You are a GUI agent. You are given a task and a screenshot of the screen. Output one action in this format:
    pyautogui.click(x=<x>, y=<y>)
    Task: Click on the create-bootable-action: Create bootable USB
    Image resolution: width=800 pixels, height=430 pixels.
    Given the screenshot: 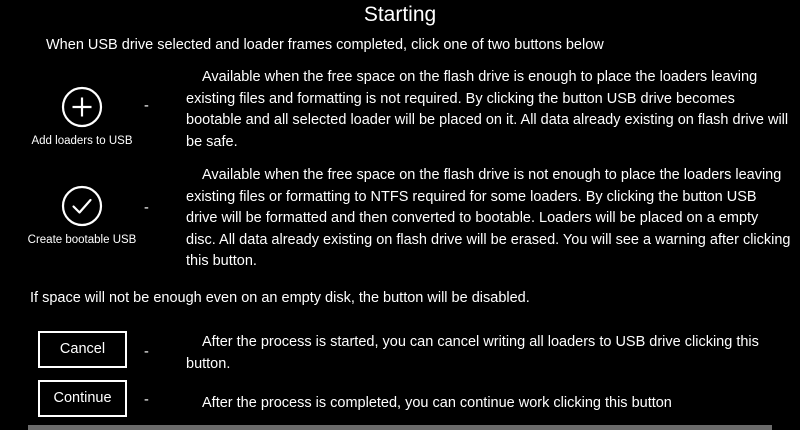 What is the action you would take?
    pyautogui.click(x=82, y=216)
    